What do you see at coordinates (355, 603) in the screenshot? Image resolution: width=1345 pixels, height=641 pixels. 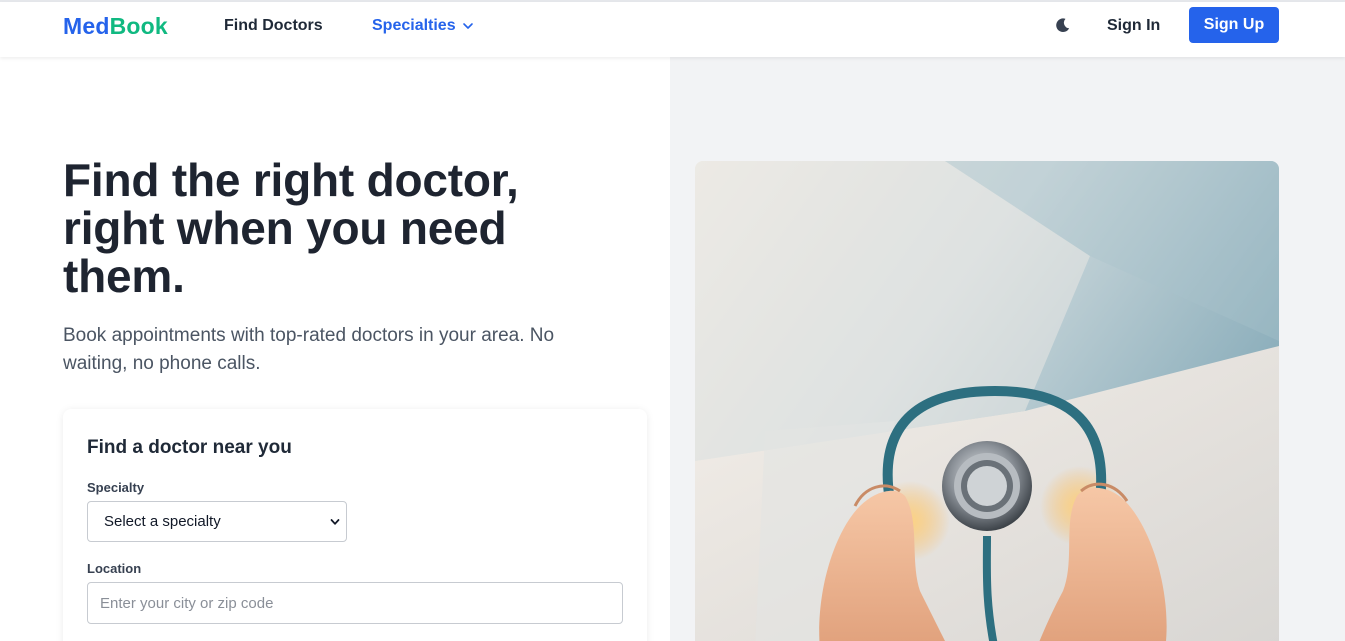 I see `location-input` at bounding box center [355, 603].